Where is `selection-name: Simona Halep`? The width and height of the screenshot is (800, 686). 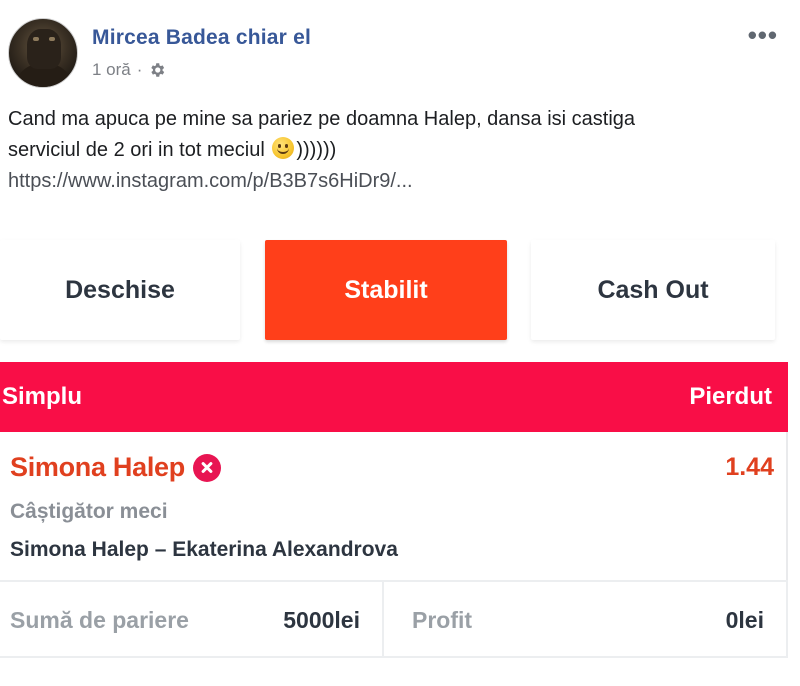
selection-name: Simona Halep is located at coordinates (97, 467).